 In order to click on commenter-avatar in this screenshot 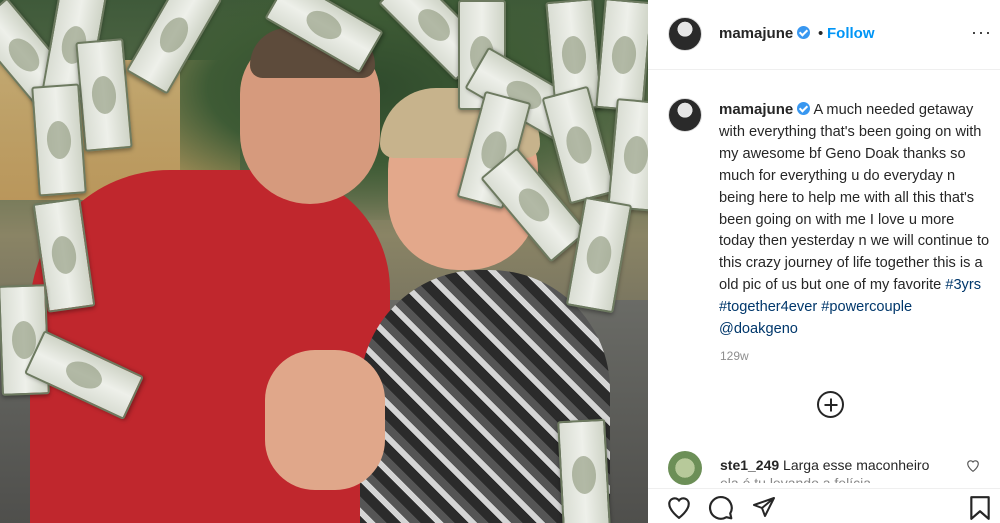, I will do `click(685, 468)`.